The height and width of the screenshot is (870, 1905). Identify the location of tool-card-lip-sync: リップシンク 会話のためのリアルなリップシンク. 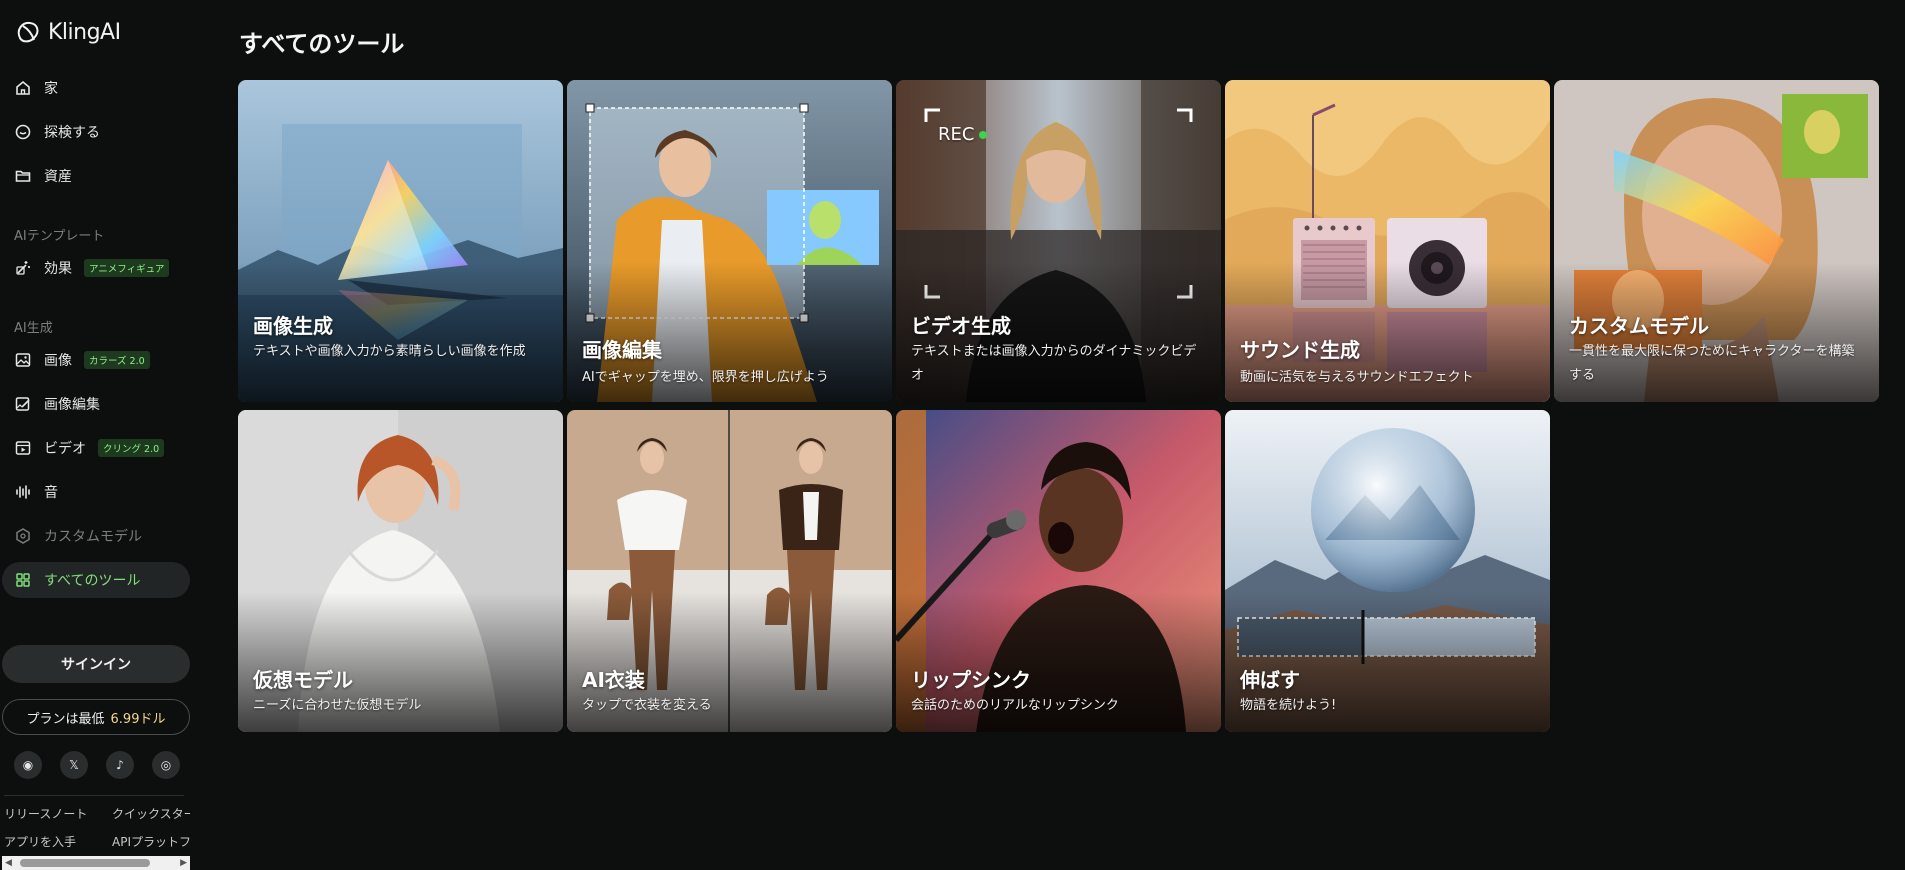
(1058, 571).